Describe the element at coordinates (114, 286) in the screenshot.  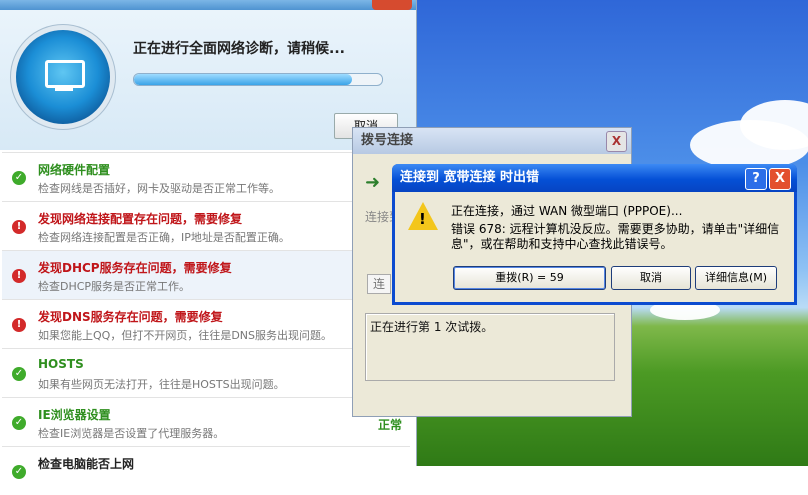
I see `item-description: 检查DHCP服务是否正常工作。` at that location.